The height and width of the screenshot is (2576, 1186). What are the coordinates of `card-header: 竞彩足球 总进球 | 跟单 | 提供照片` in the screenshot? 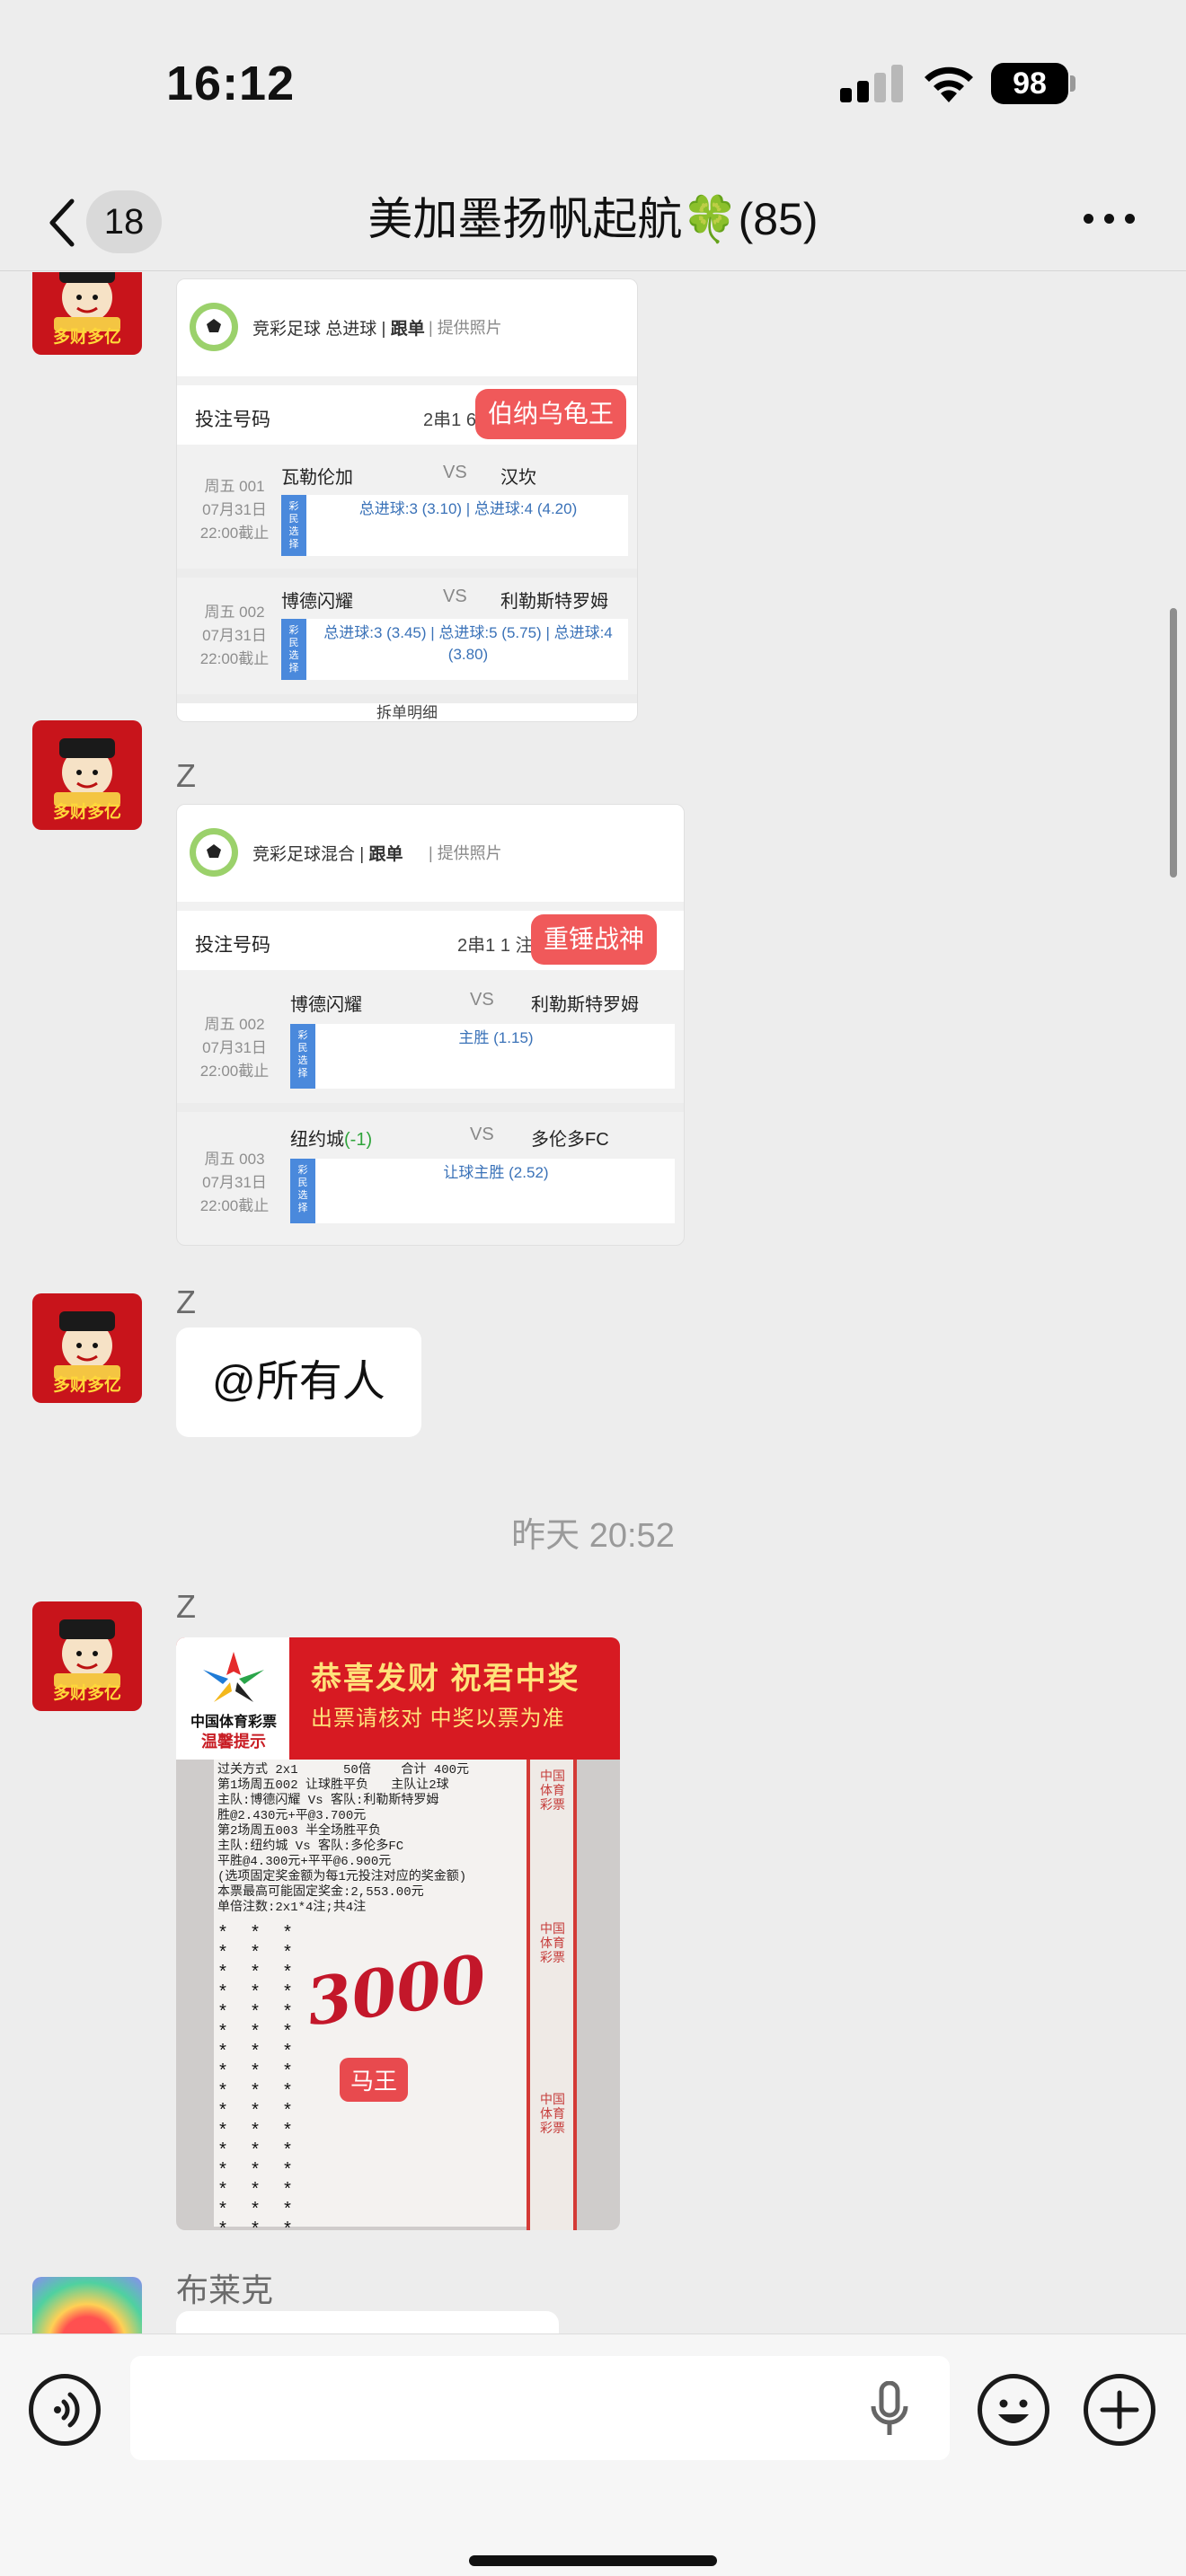 It's located at (407, 327).